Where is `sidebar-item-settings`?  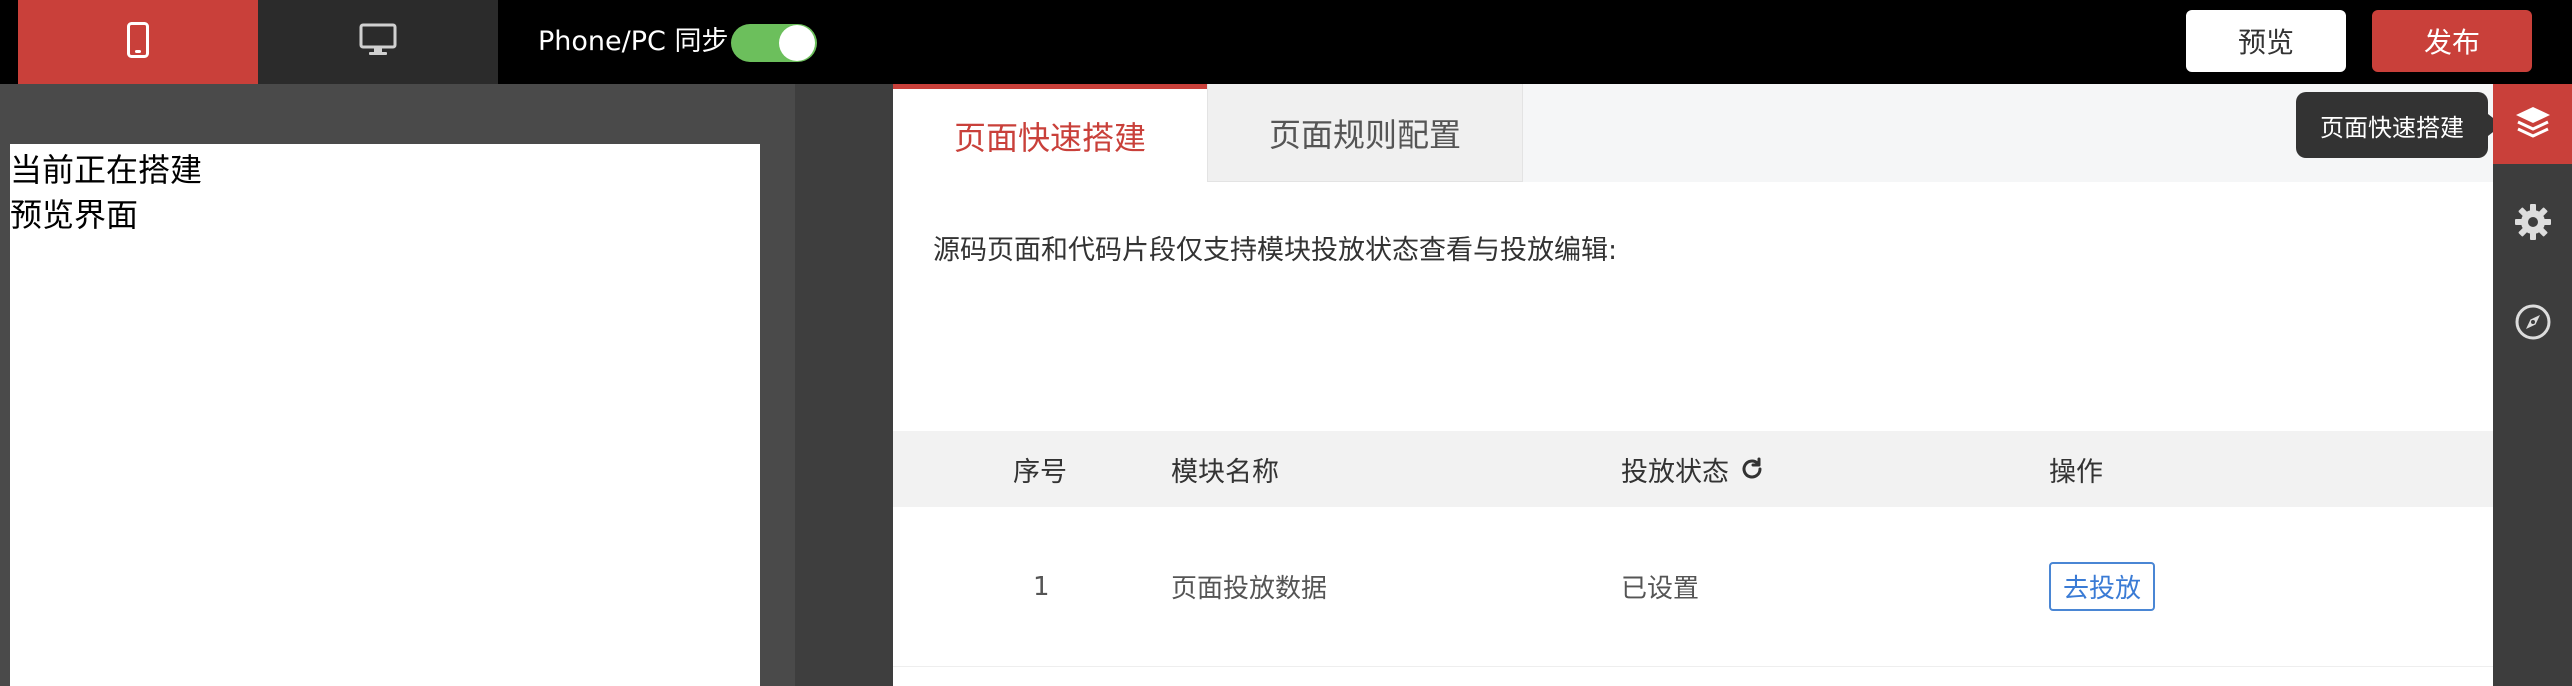
sidebar-item-settings is located at coordinates (2532, 224).